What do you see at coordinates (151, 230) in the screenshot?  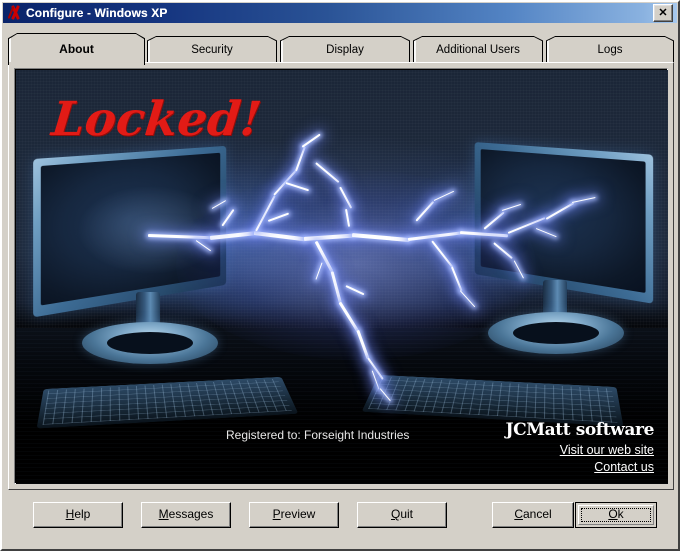 I see `left-monitor-screen-glow` at bounding box center [151, 230].